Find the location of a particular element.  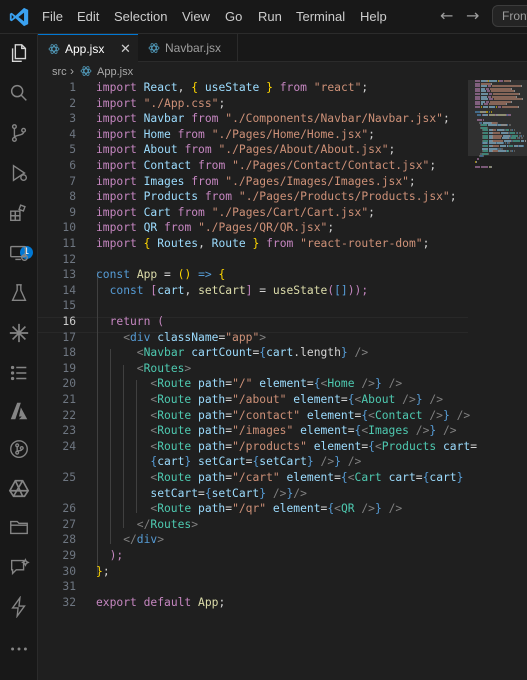

code-line: {cart} setCart={setCart} />} /> is located at coordinates (256, 462).